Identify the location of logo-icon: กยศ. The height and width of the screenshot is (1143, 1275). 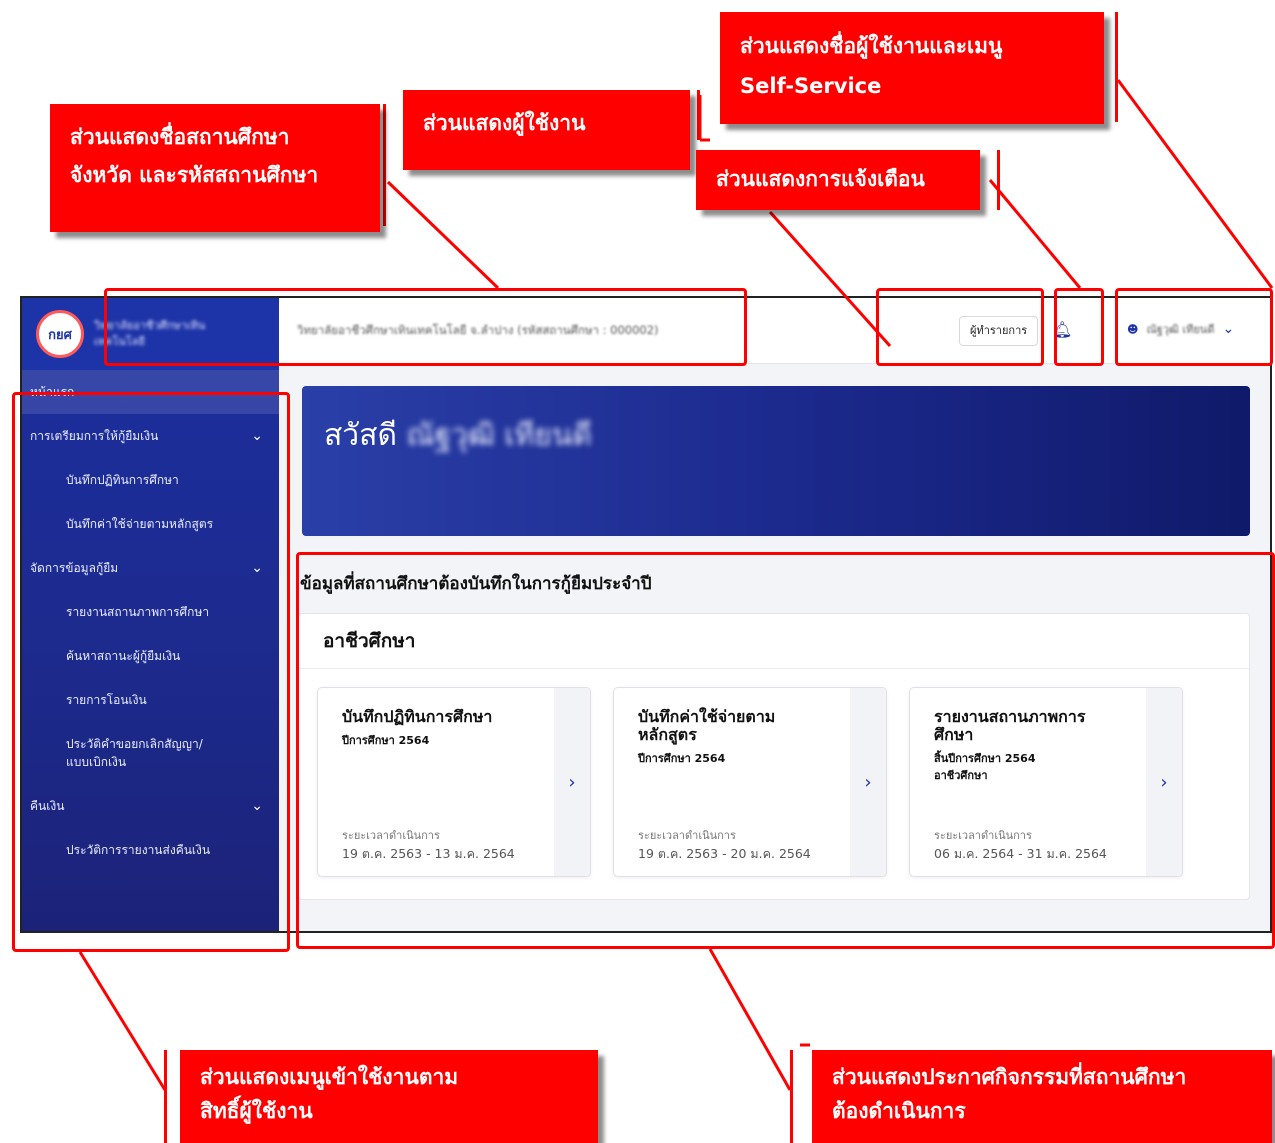
(60, 334).